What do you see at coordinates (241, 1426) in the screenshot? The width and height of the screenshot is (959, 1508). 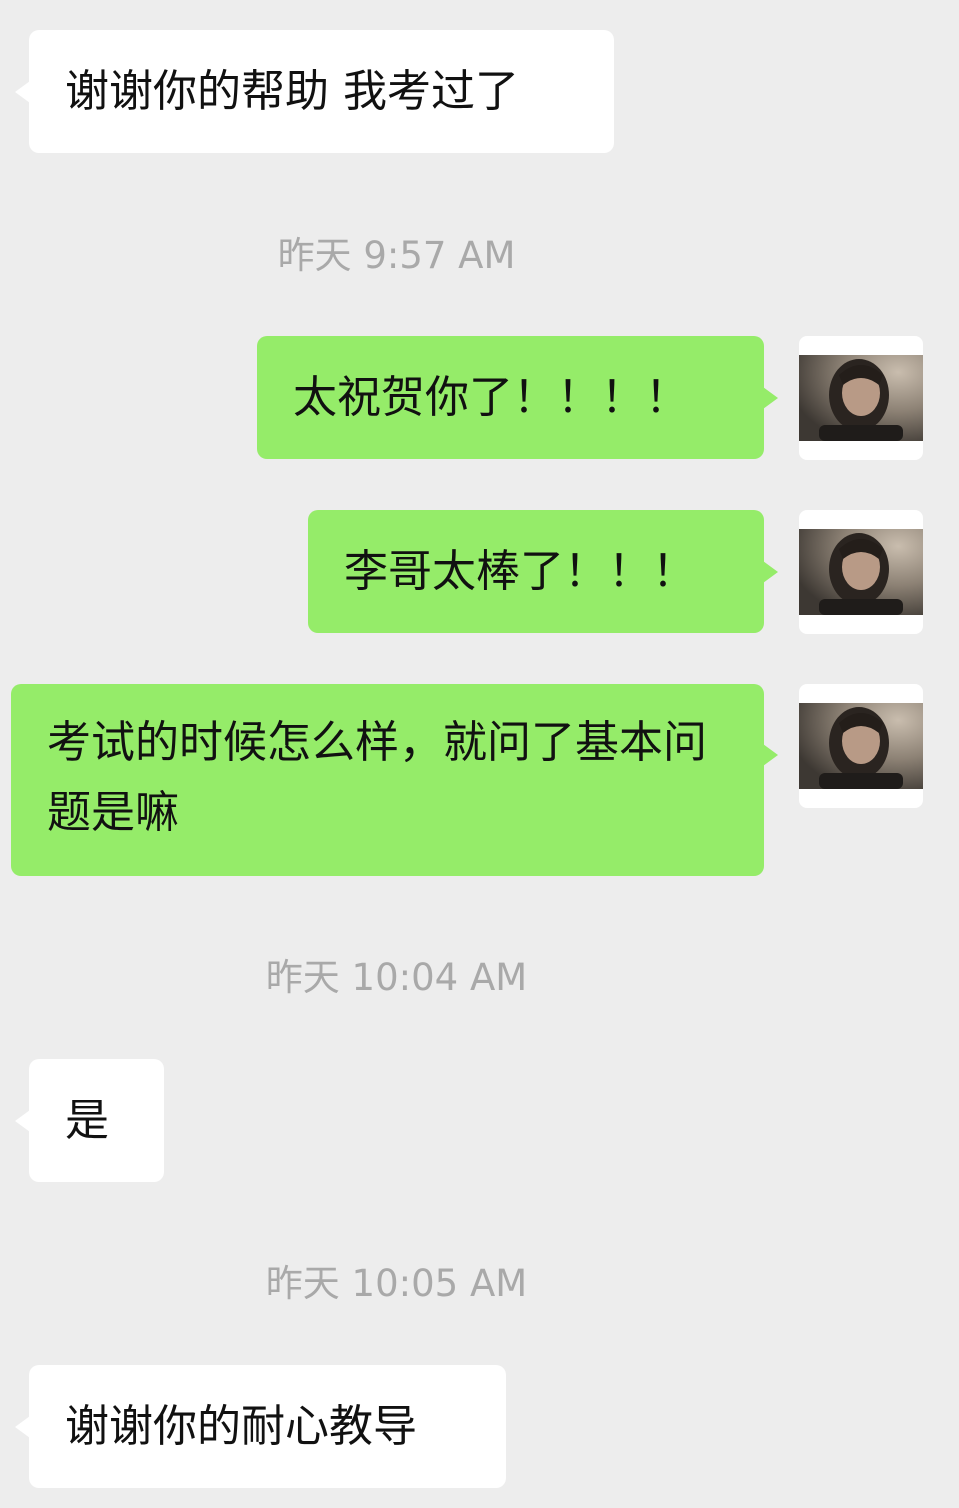 I see `message-text: 谢谢你的耐心教导` at bounding box center [241, 1426].